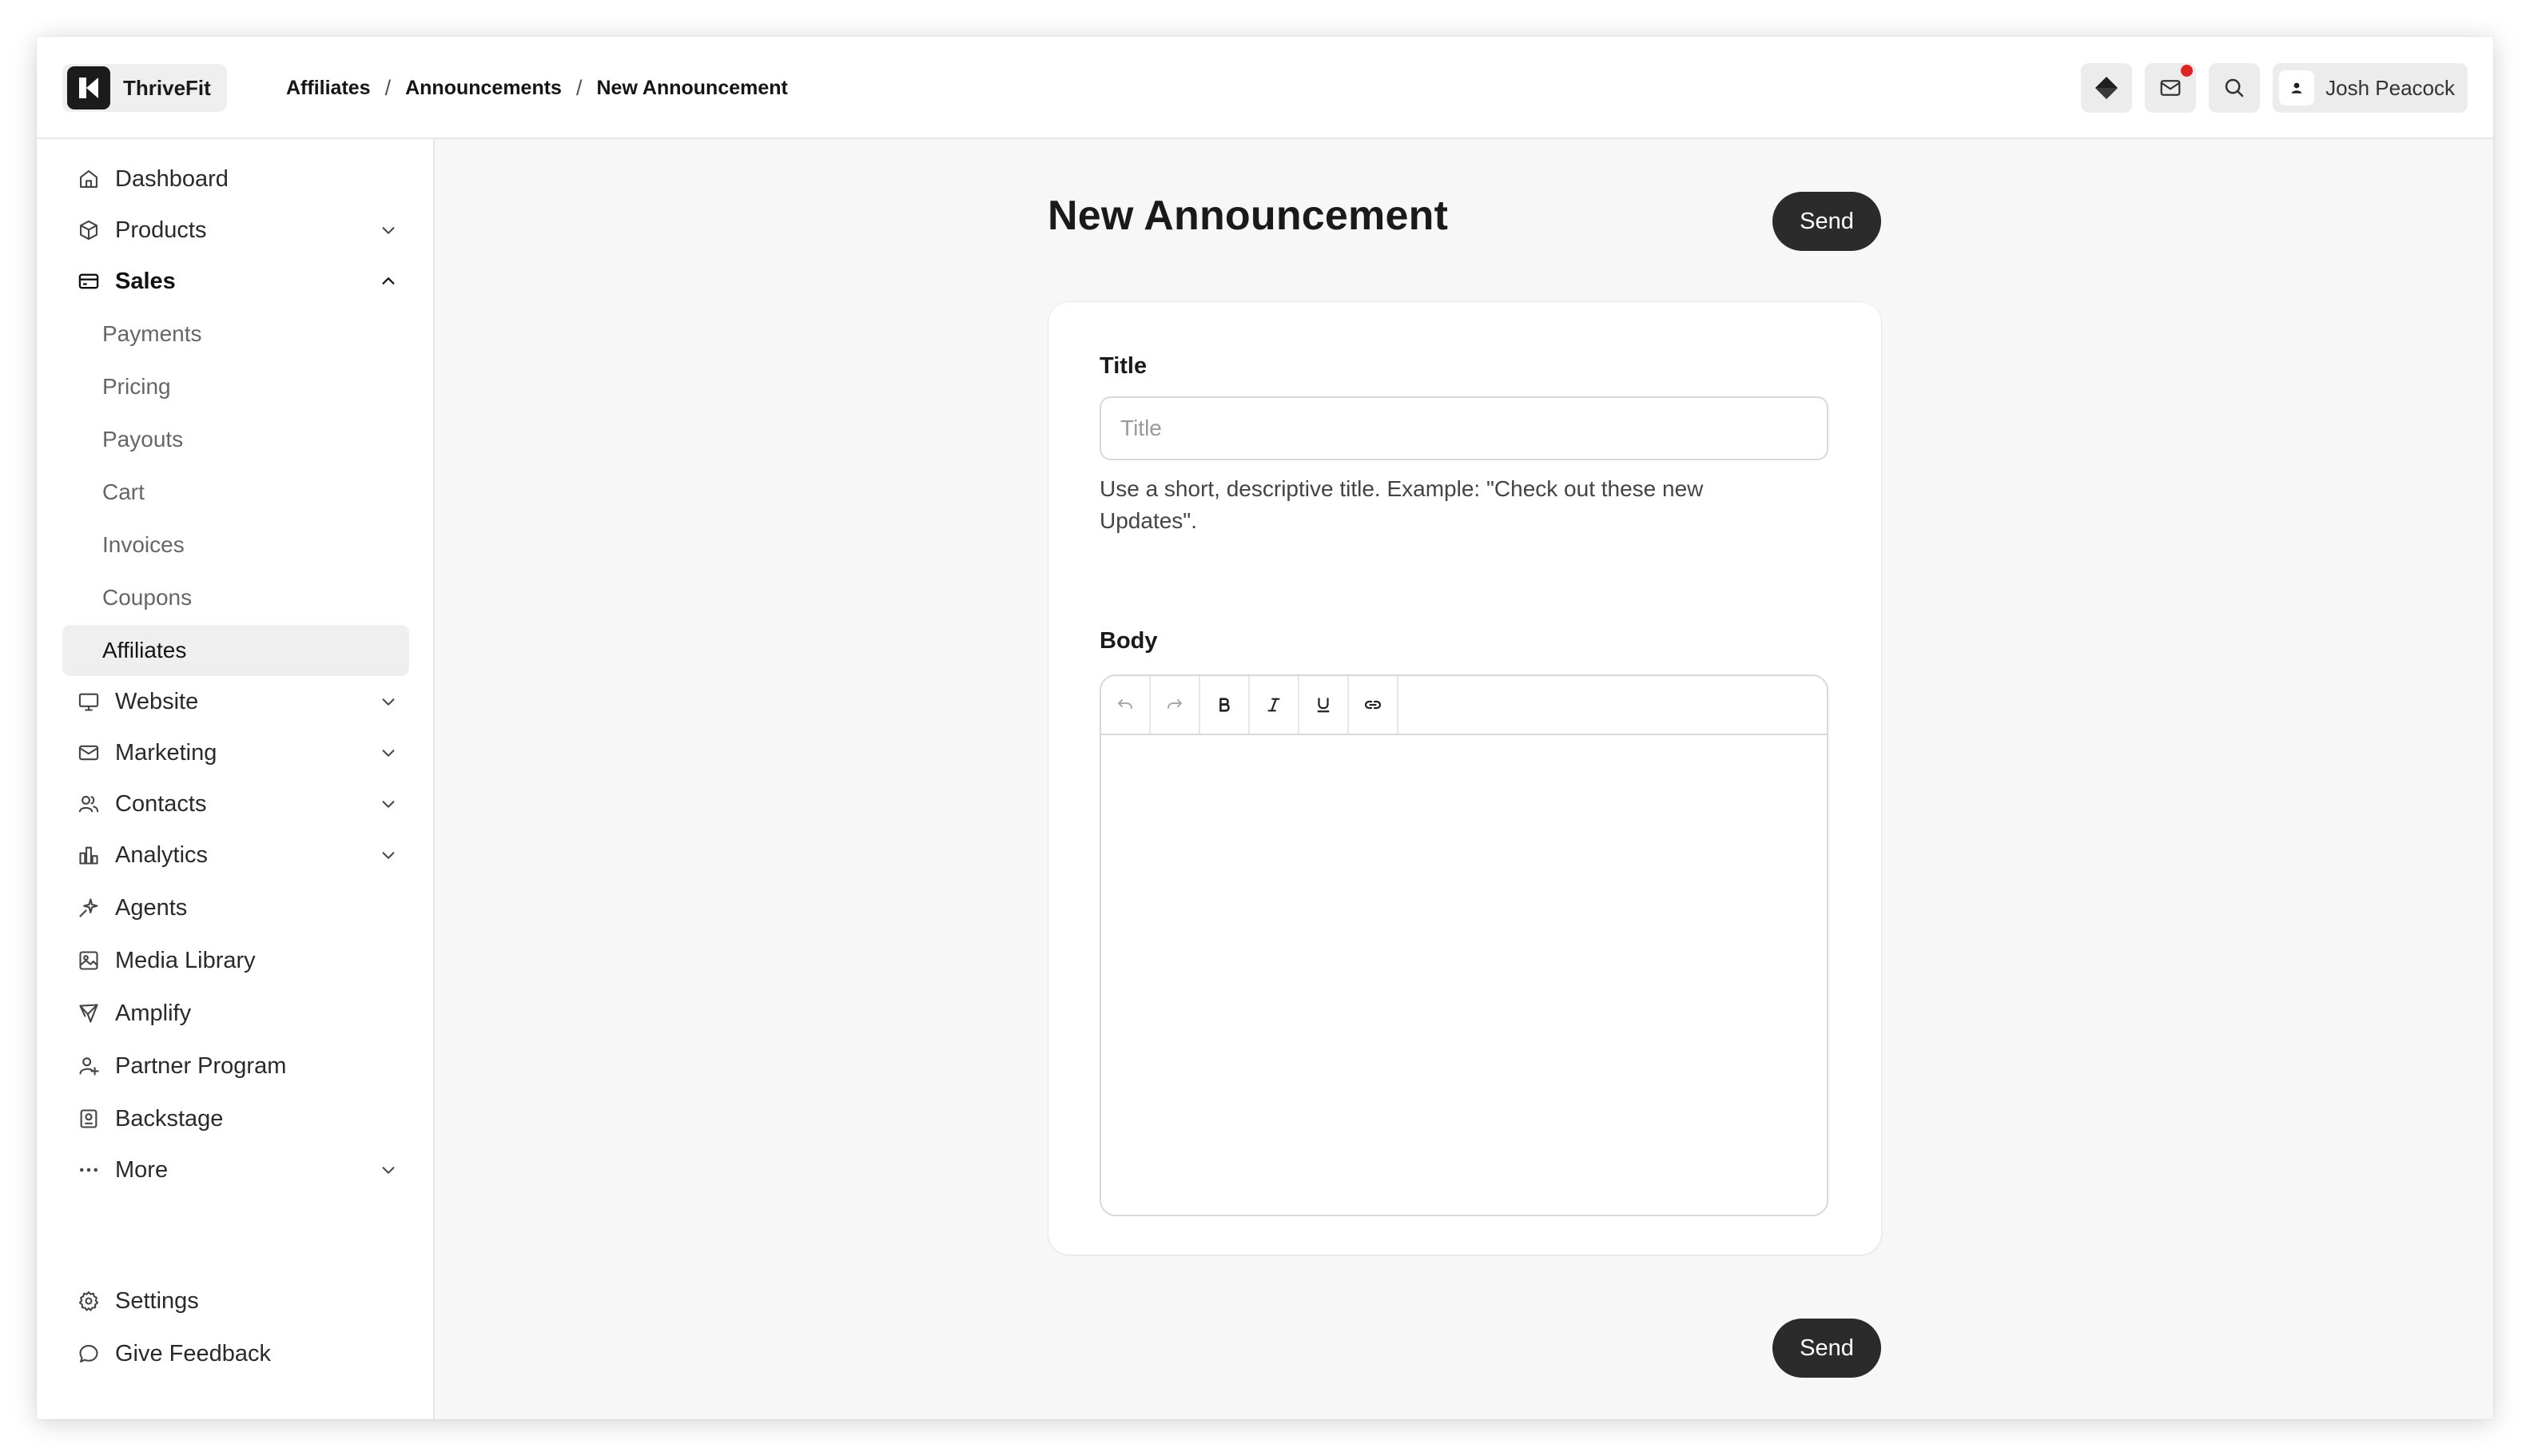 The image size is (2530, 1456). Describe the element at coordinates (236, 179) in the screenshot. I see `sidebar-item-dashboard: Dashboard` at that location.